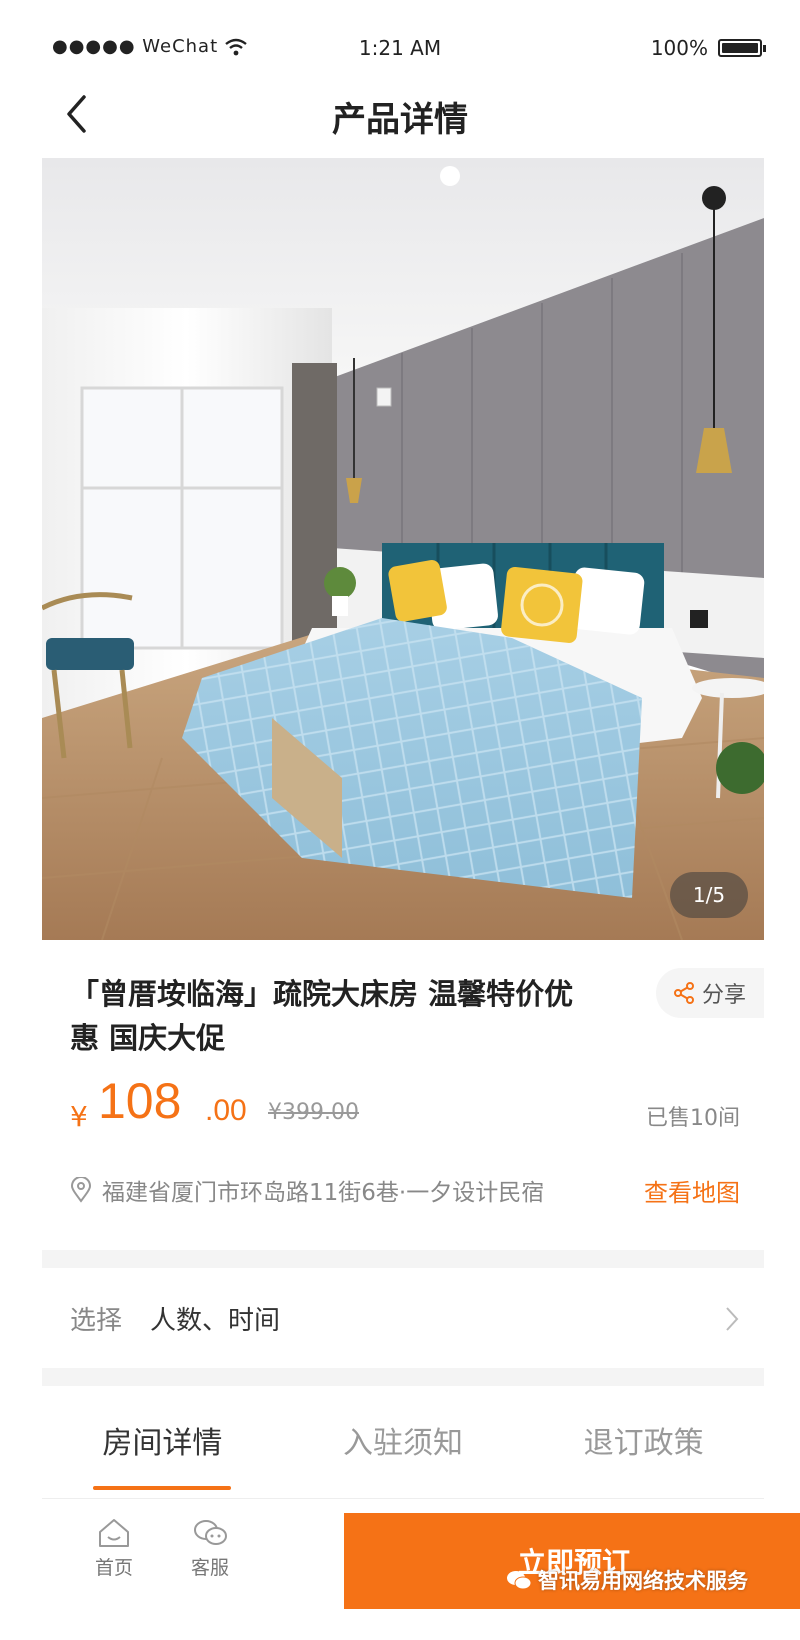 The height and width of the screenshot is (1640, 800). I want to click on nav-bar: 产品详情, so click(400, 116).